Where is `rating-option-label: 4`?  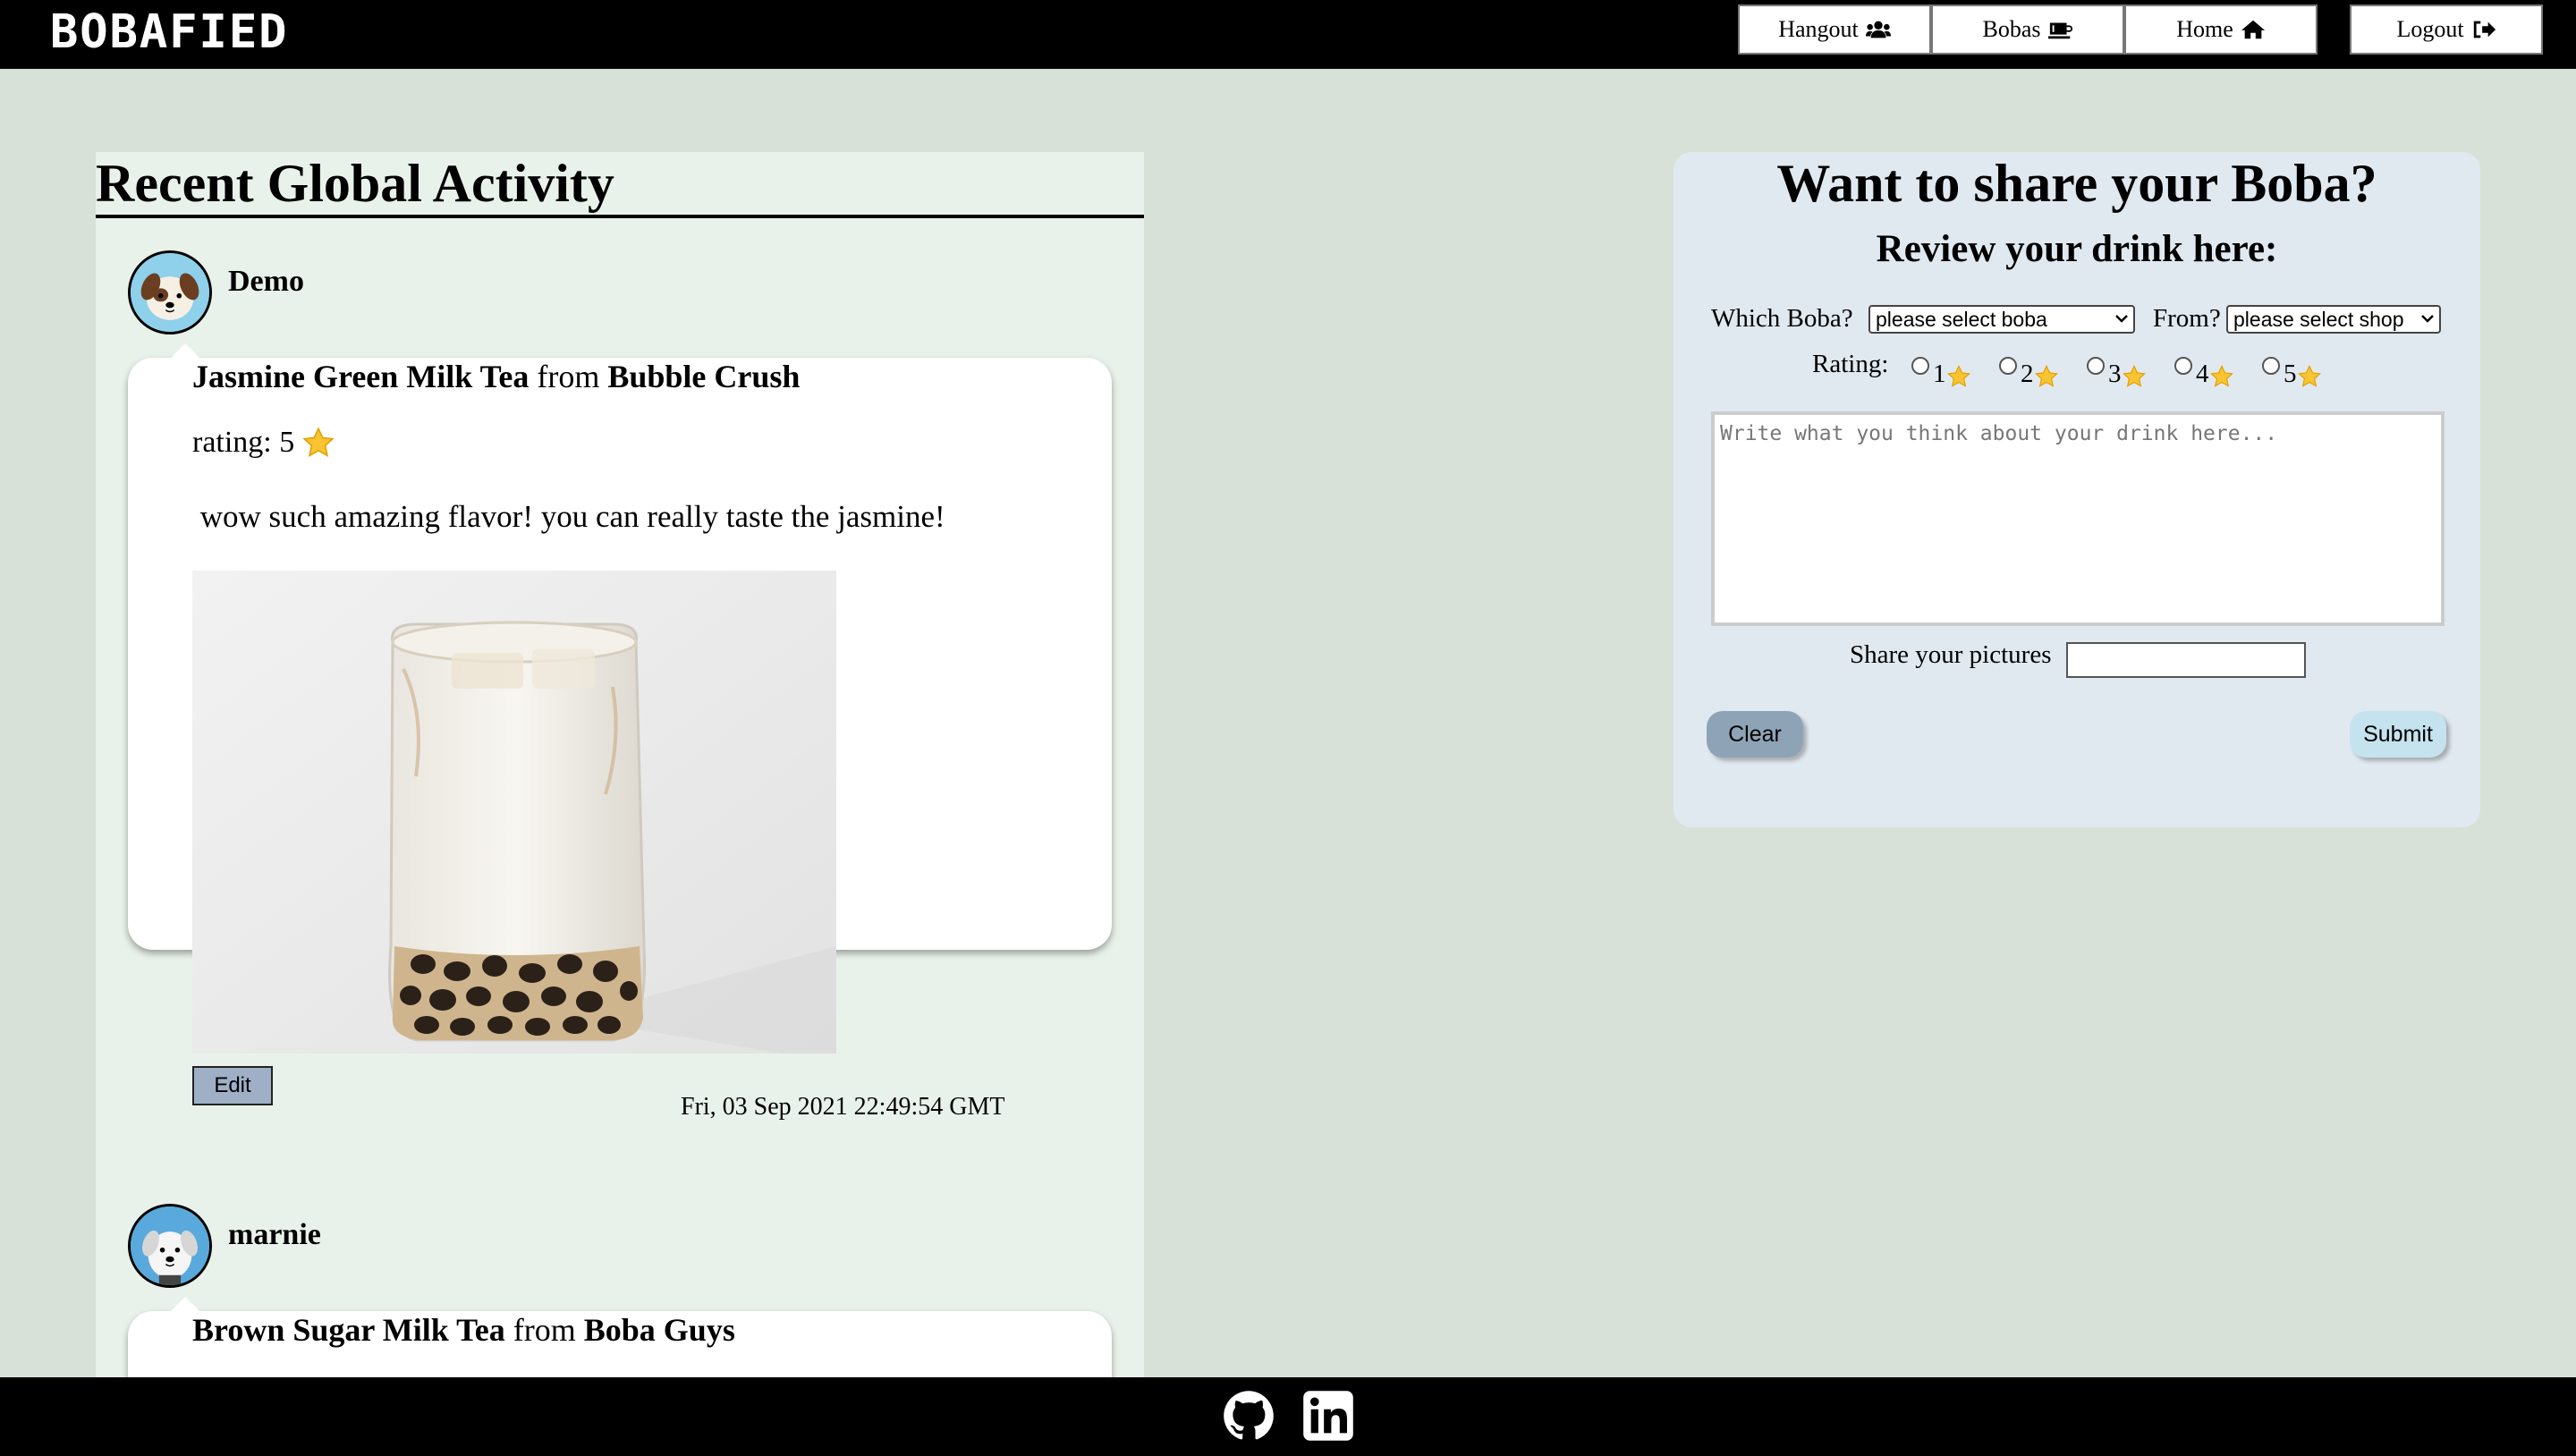 rating-option-label: 4 is located at coordinates (2202, 374).